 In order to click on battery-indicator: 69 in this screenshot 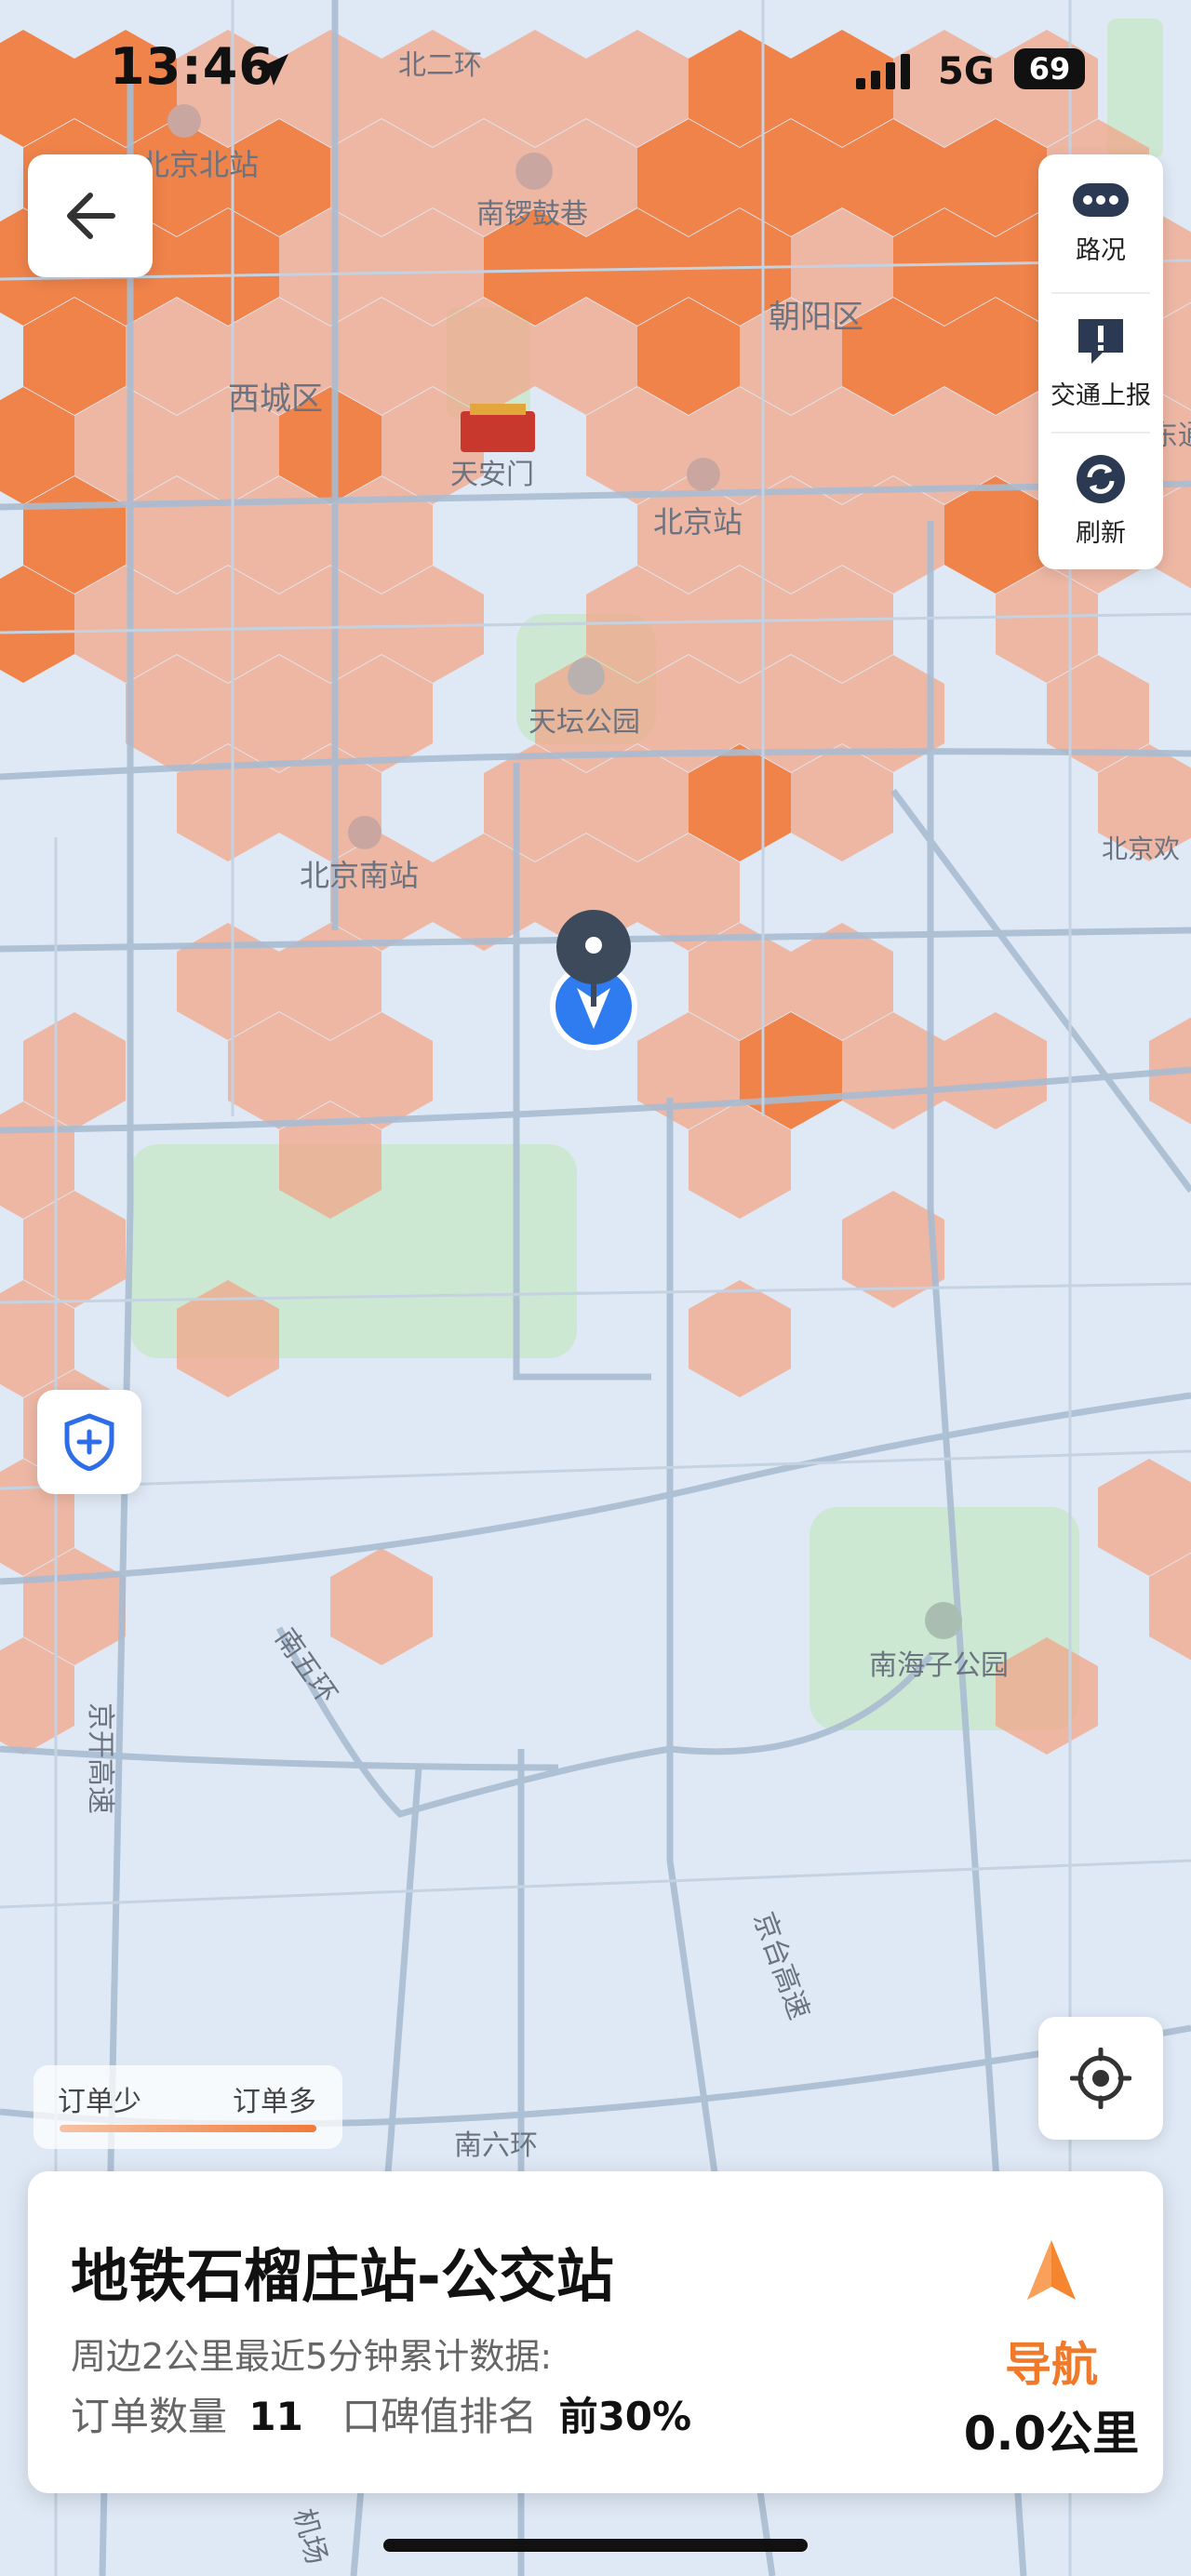, I will do `click(1049, 68)`.